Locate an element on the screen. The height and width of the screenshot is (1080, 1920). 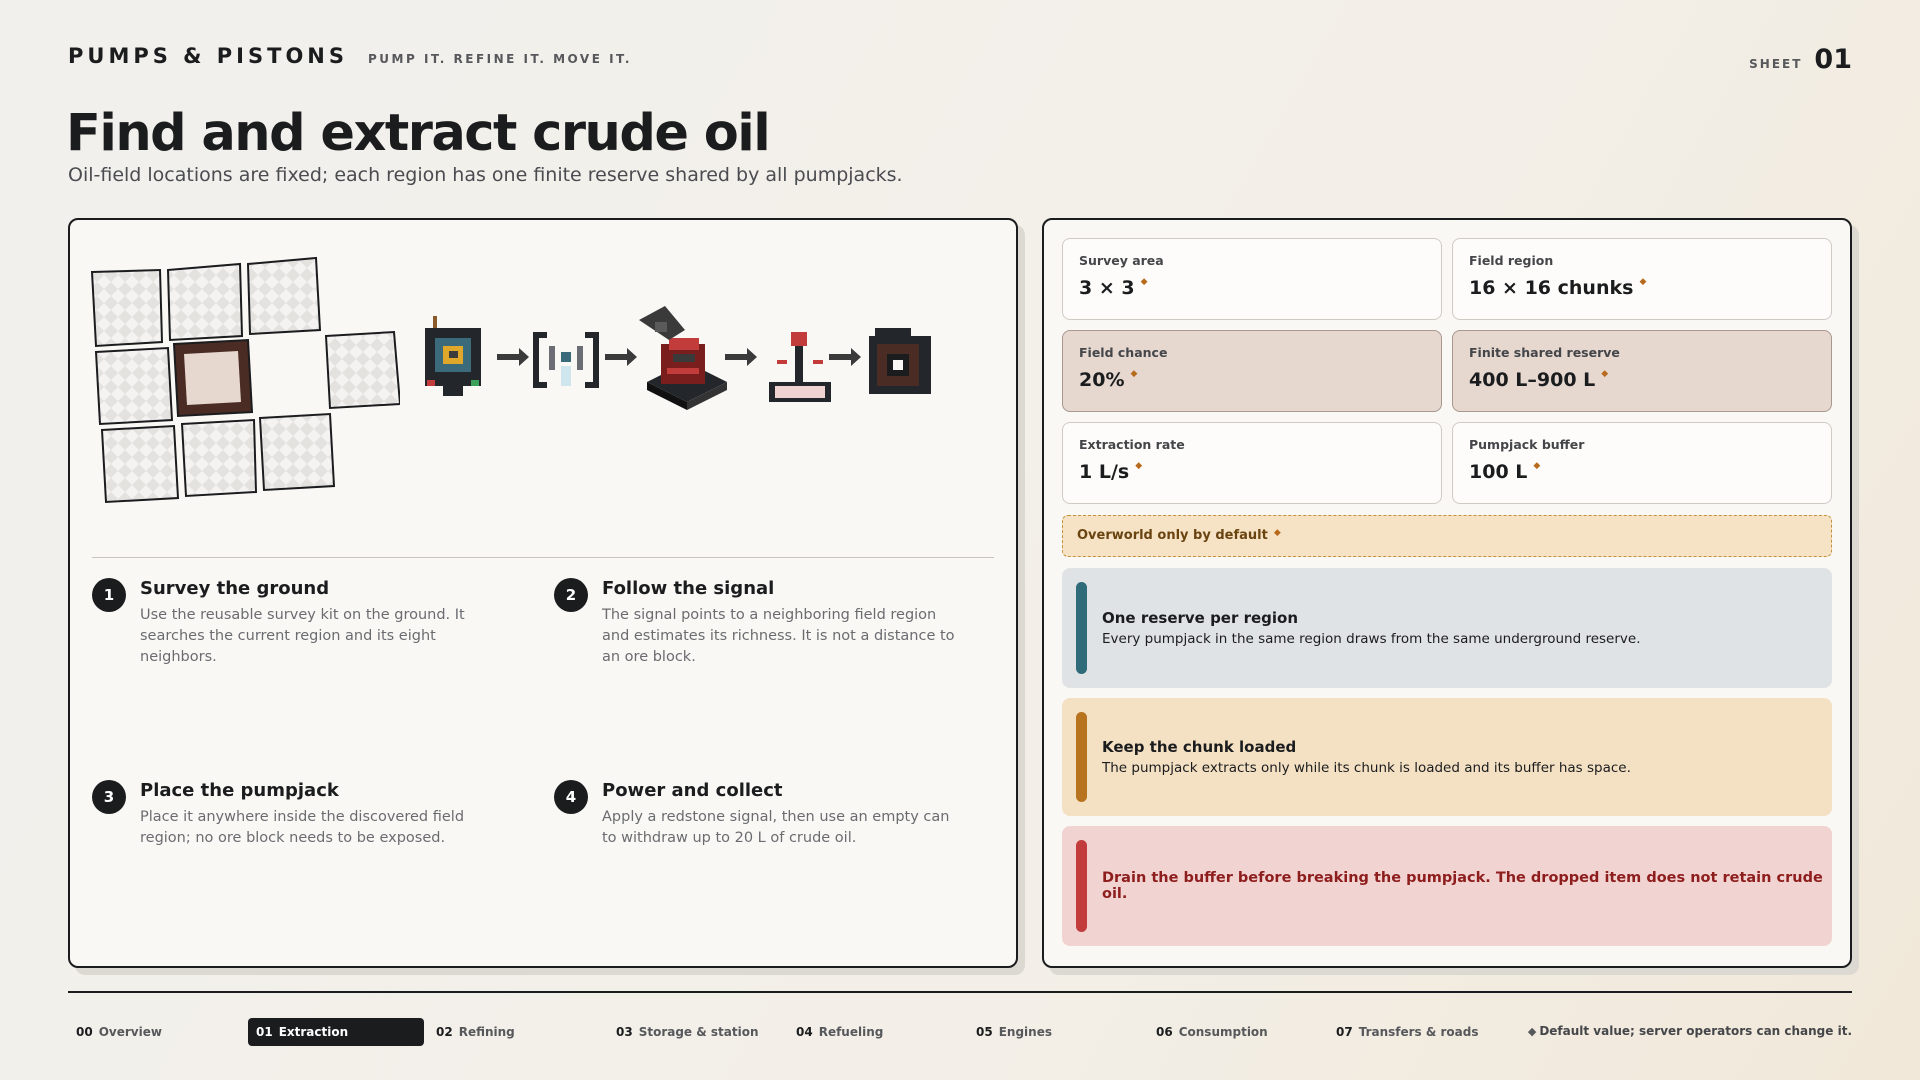
survey-kit-icon is located at coordinates (453, 356).